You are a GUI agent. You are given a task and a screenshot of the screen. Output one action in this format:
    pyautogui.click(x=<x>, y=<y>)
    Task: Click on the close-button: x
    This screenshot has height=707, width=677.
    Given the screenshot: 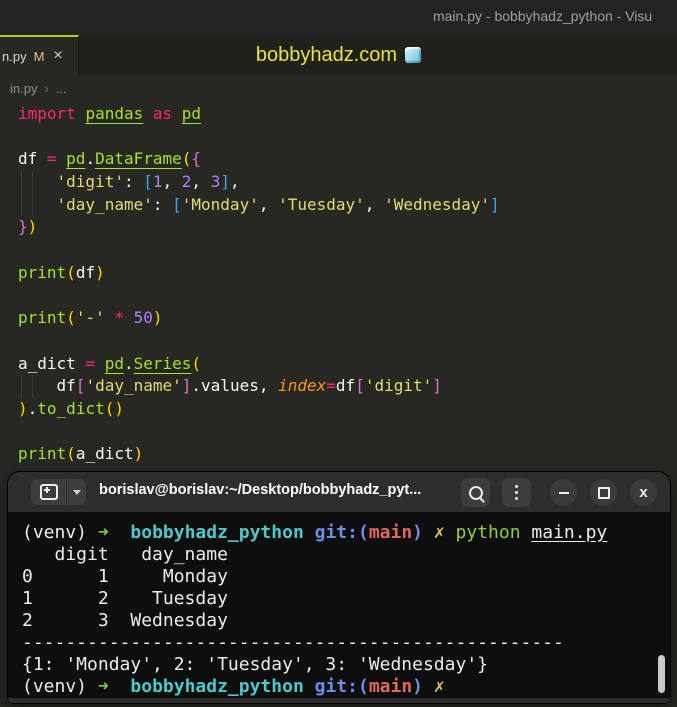 What is the action you would take?
    pyautogui.click(x=643, y=492)
    